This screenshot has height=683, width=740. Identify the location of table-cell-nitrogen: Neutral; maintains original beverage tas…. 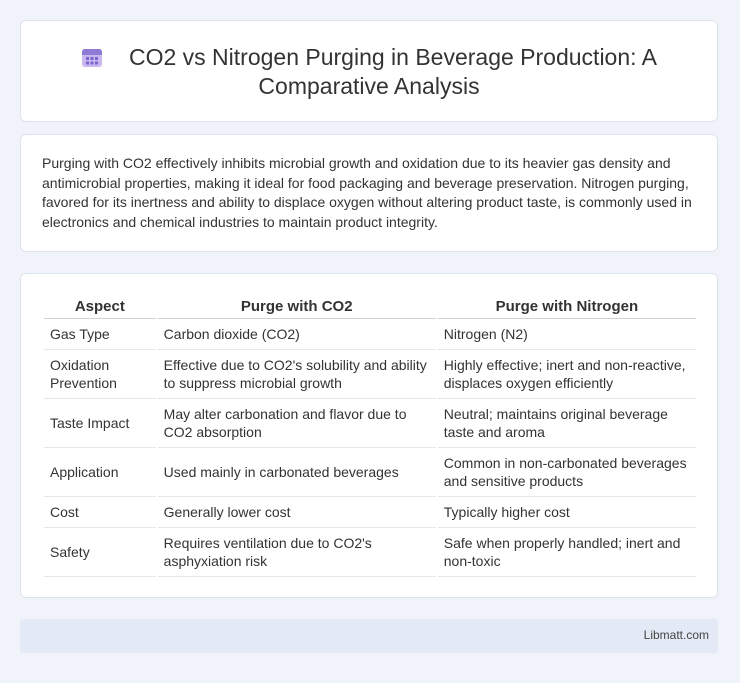
(566, 423).